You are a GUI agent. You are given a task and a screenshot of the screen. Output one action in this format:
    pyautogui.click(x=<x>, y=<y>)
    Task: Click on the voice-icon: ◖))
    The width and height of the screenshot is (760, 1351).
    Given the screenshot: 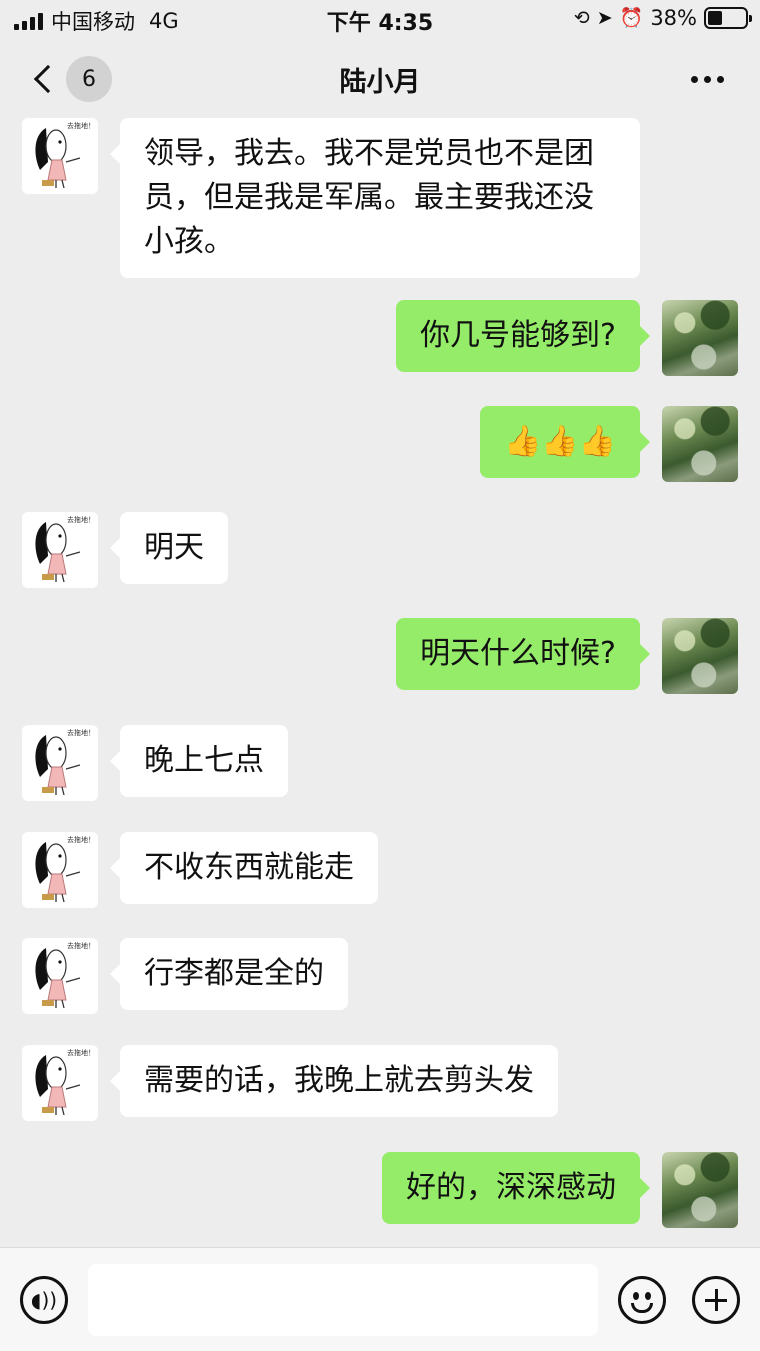 What is the action you would take?
    pyautogui.click(x=44, y=1300)
    